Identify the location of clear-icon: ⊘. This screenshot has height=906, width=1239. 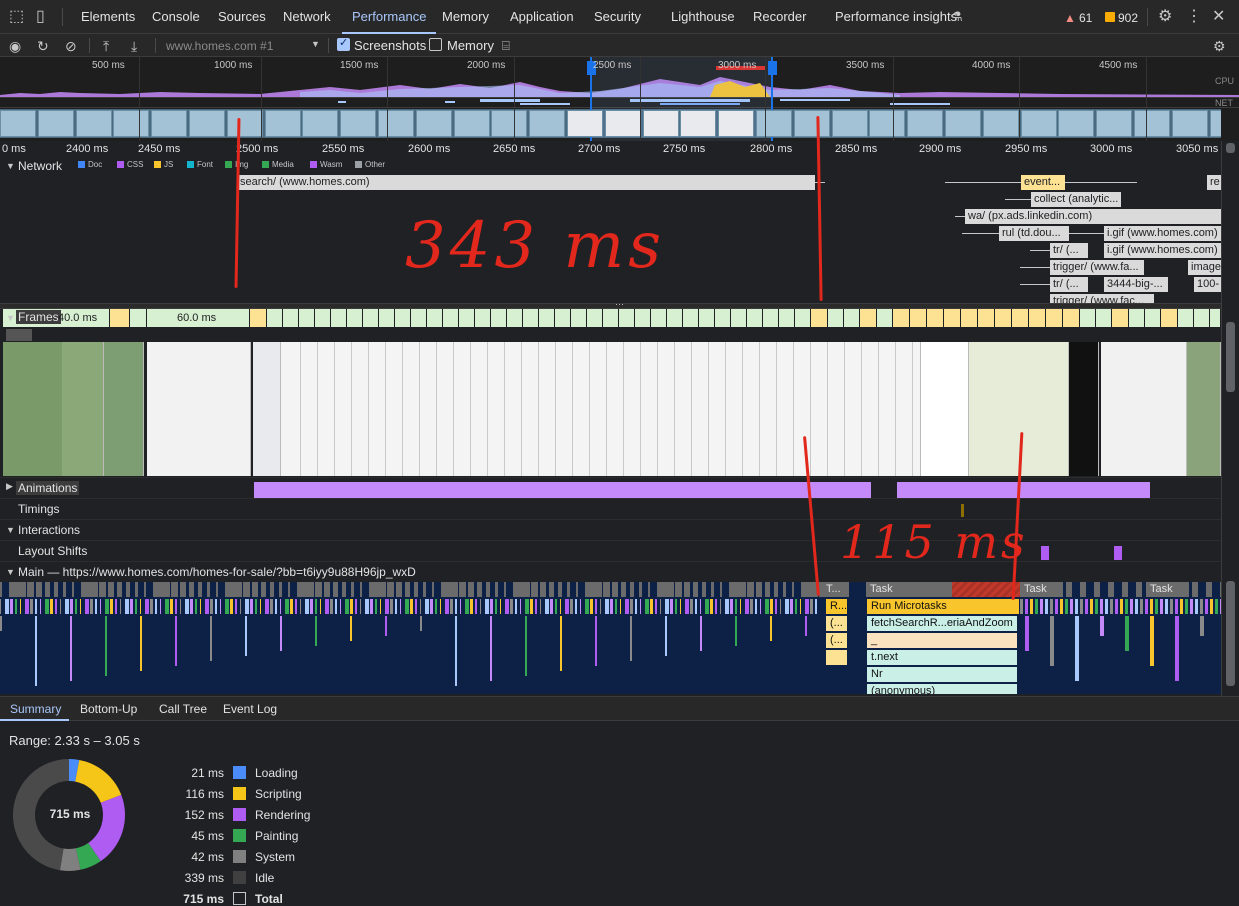
(71, 46).